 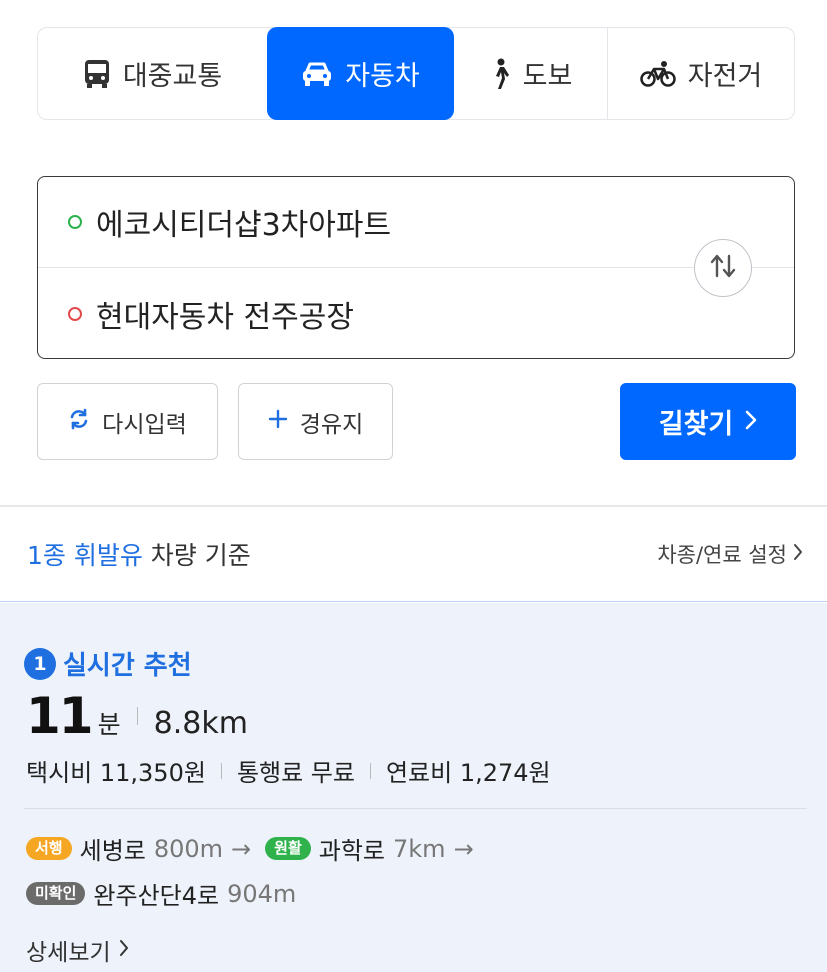 I want to click on tab-walk: 도보, so click(x=531, y=73).